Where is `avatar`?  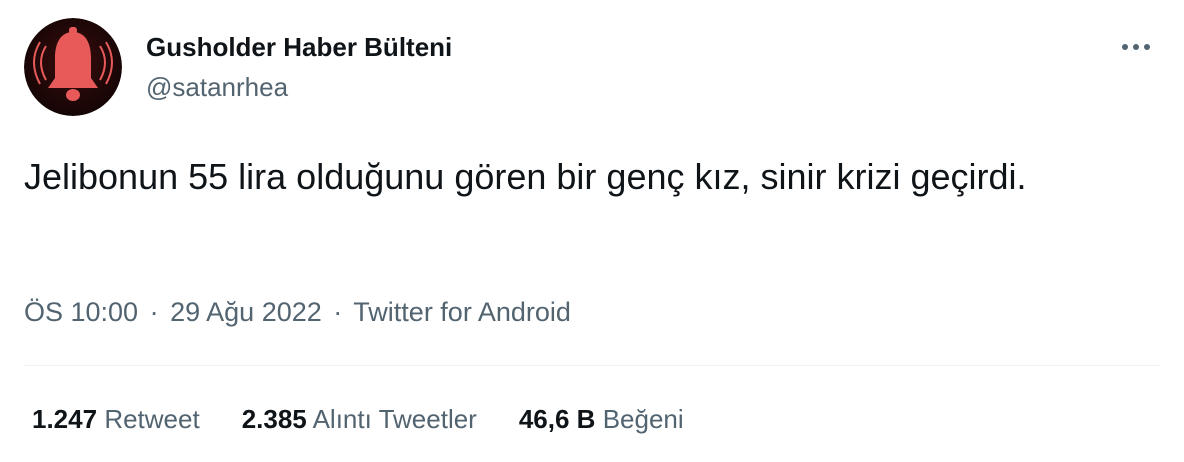 avatar is located at coordinates (73, 67).